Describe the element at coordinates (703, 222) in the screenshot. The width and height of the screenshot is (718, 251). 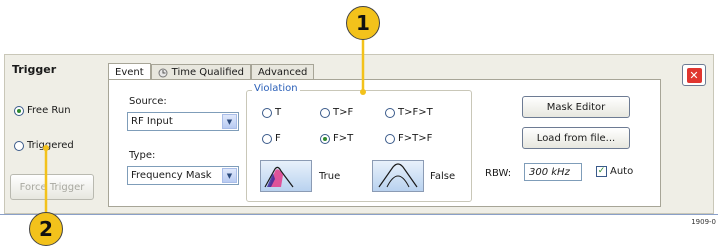
I see `figure-reference: 1909-0` at that location.